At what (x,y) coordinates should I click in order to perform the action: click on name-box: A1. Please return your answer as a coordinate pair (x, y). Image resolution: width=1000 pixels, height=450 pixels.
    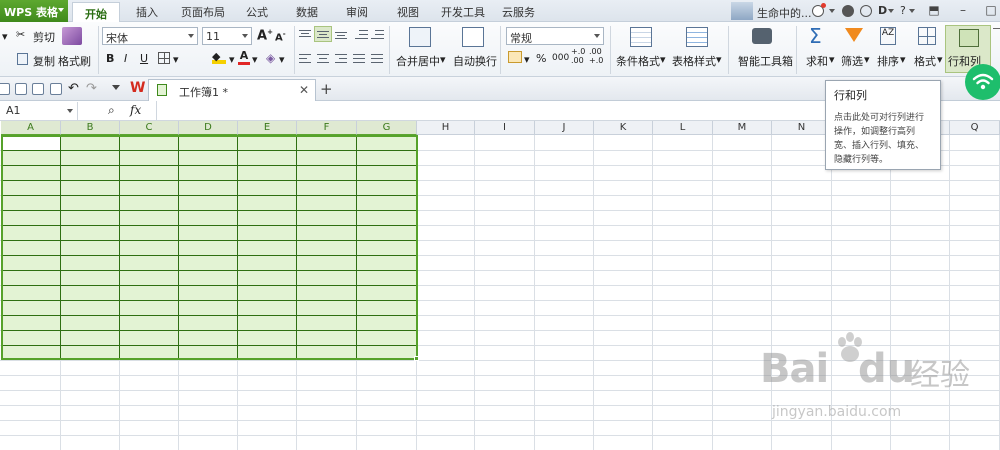
    Looking at the image, I should click on (39, 111).